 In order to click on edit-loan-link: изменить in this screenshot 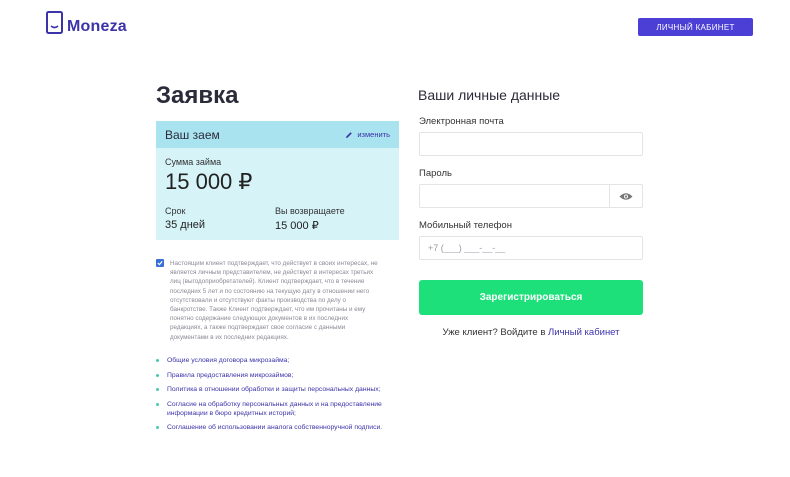, I will do `click(367, 134)`.